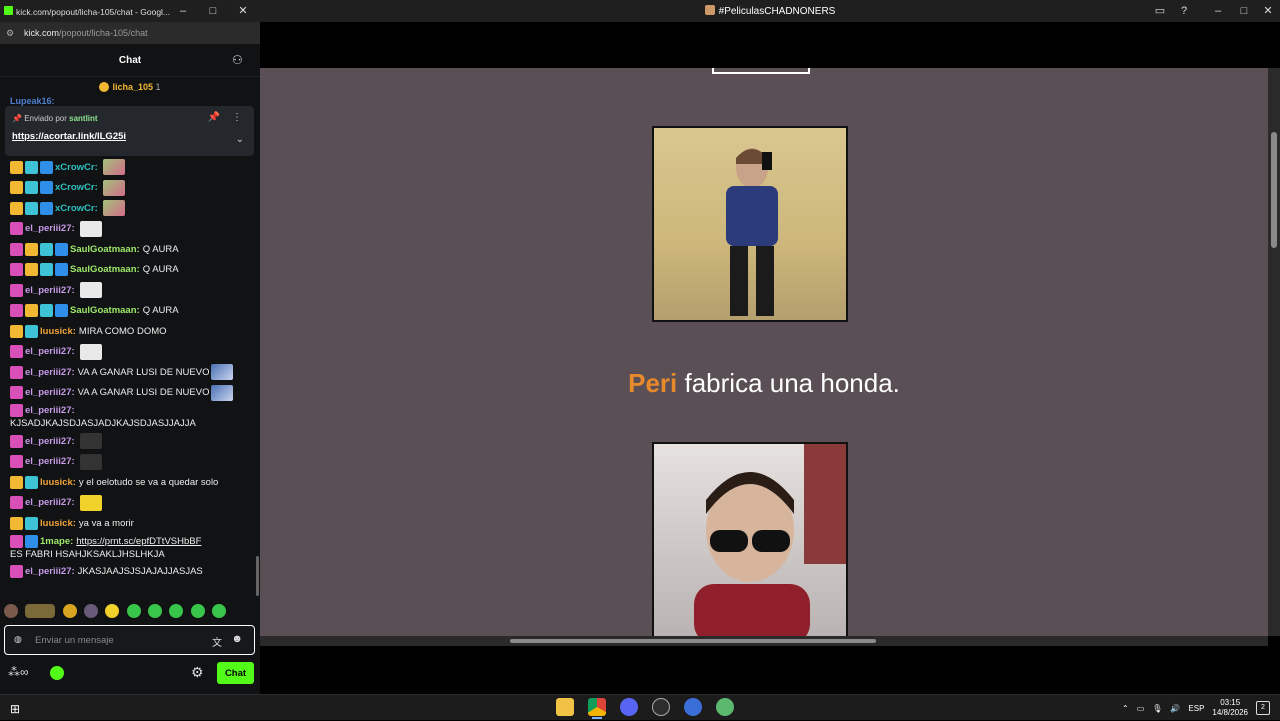 This screenshot has height=721, width=1280. Describe the element at coordinates (57, 673) in the screenshot. I see `kick-logo-icon` at that location.